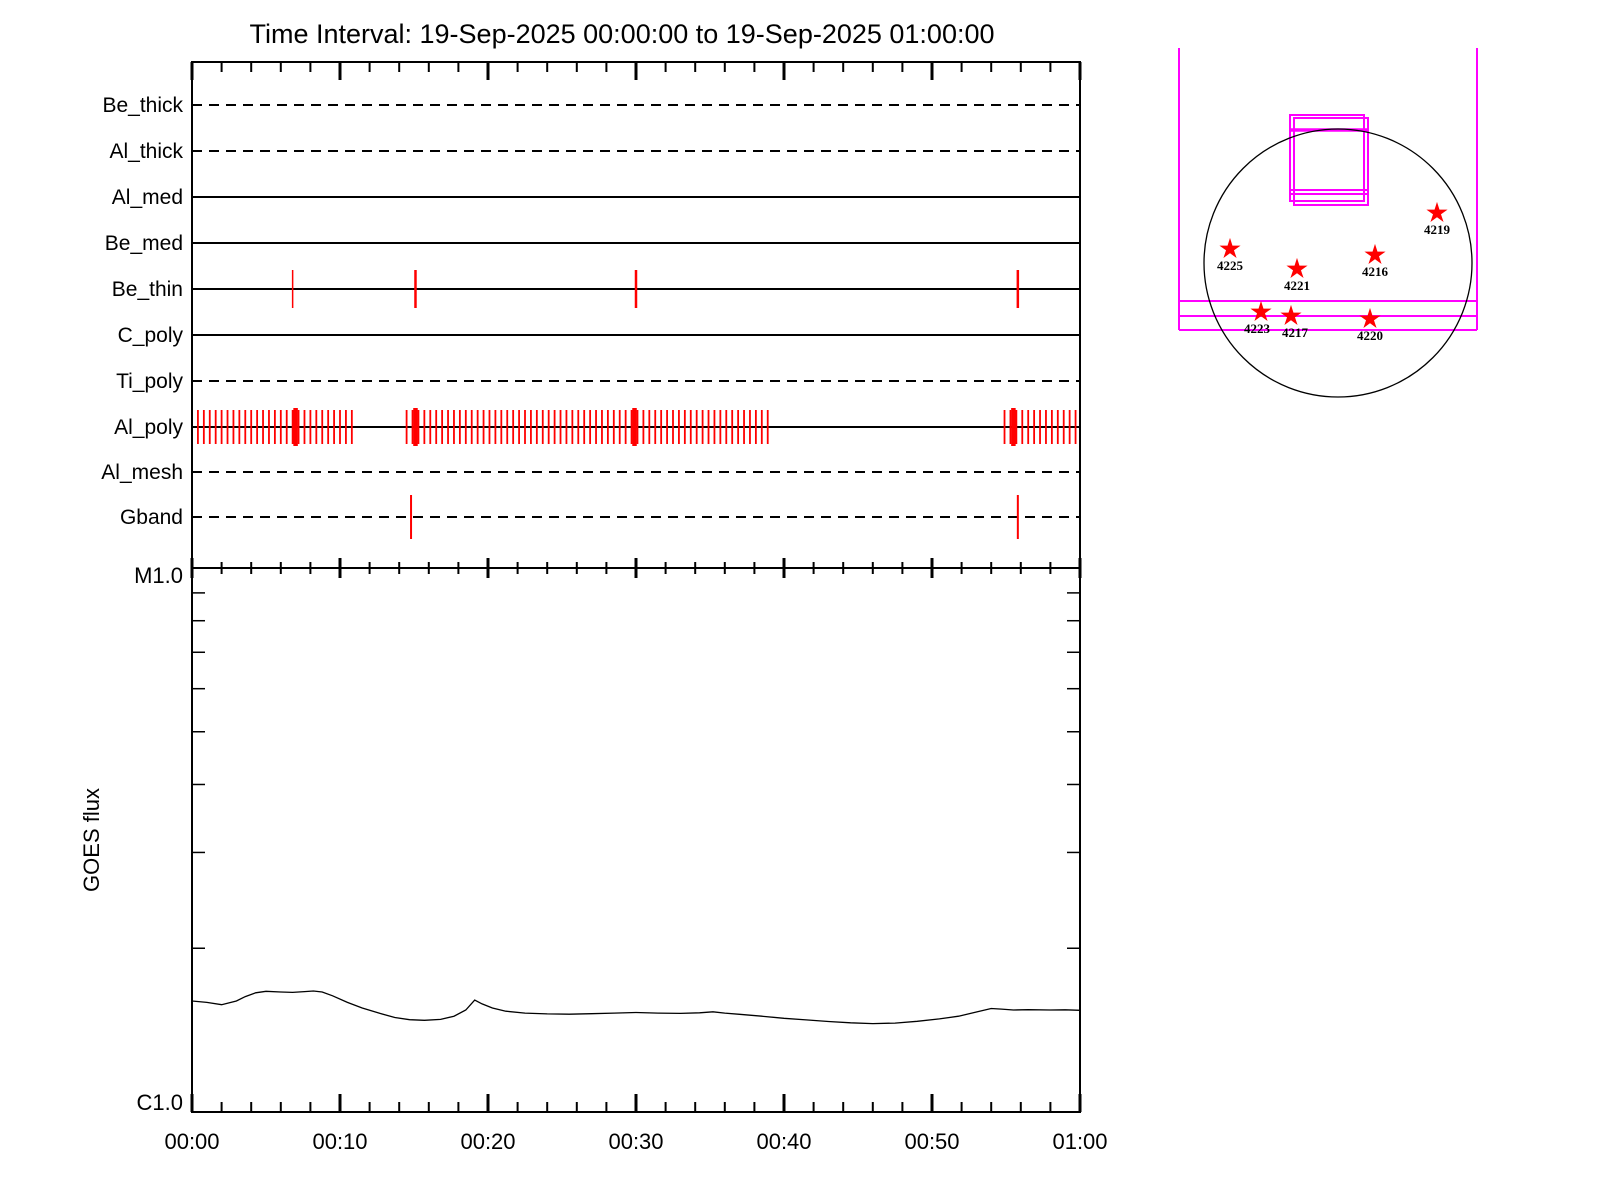  I want to click on ar-label-4225: 4225, so click(1230, 265).